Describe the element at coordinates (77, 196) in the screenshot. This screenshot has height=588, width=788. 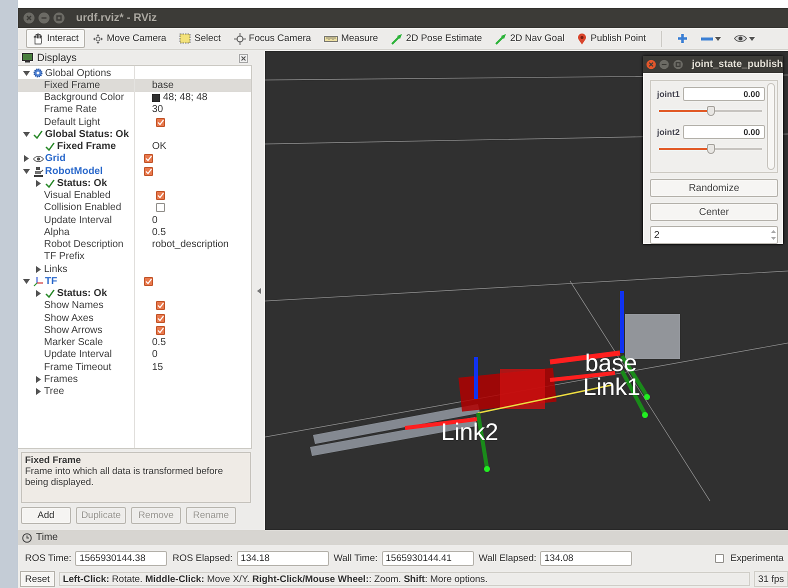
I see `property-name: Visual Enabled` at that location.